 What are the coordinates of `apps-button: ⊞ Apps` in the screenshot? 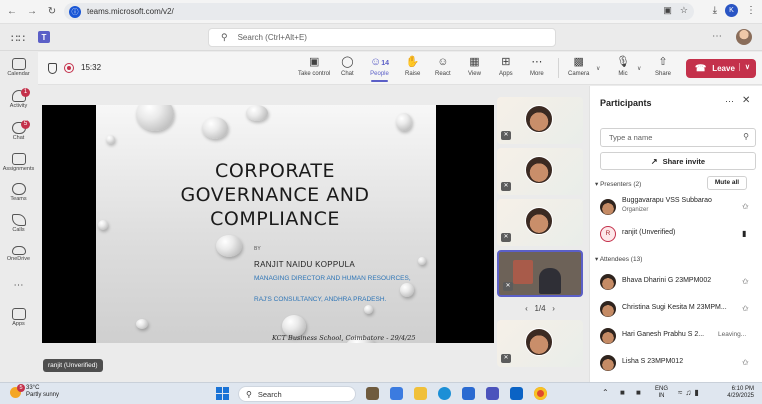 It's located at (506, 66).